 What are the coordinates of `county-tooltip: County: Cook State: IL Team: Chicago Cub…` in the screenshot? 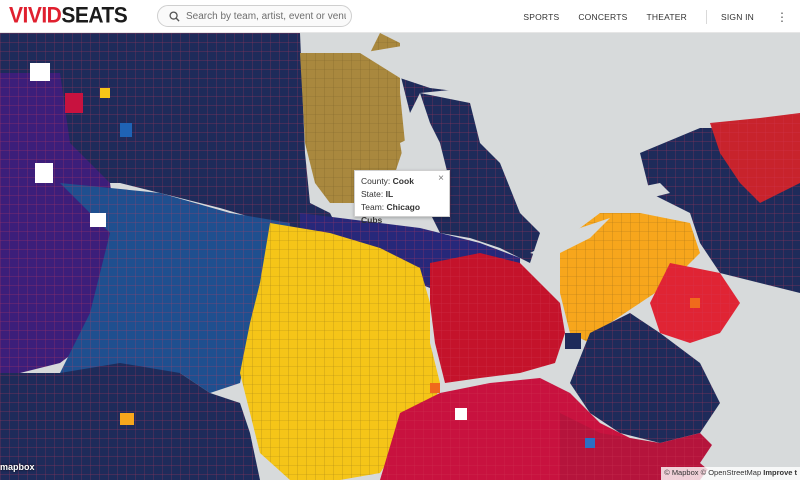 It's located at (402, 197).